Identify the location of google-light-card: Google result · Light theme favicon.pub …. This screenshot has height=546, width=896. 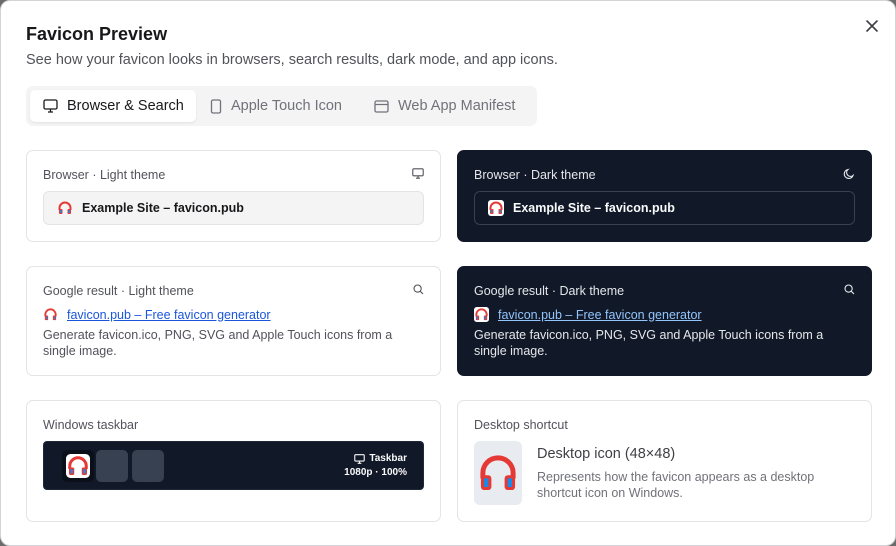
(233, 321).